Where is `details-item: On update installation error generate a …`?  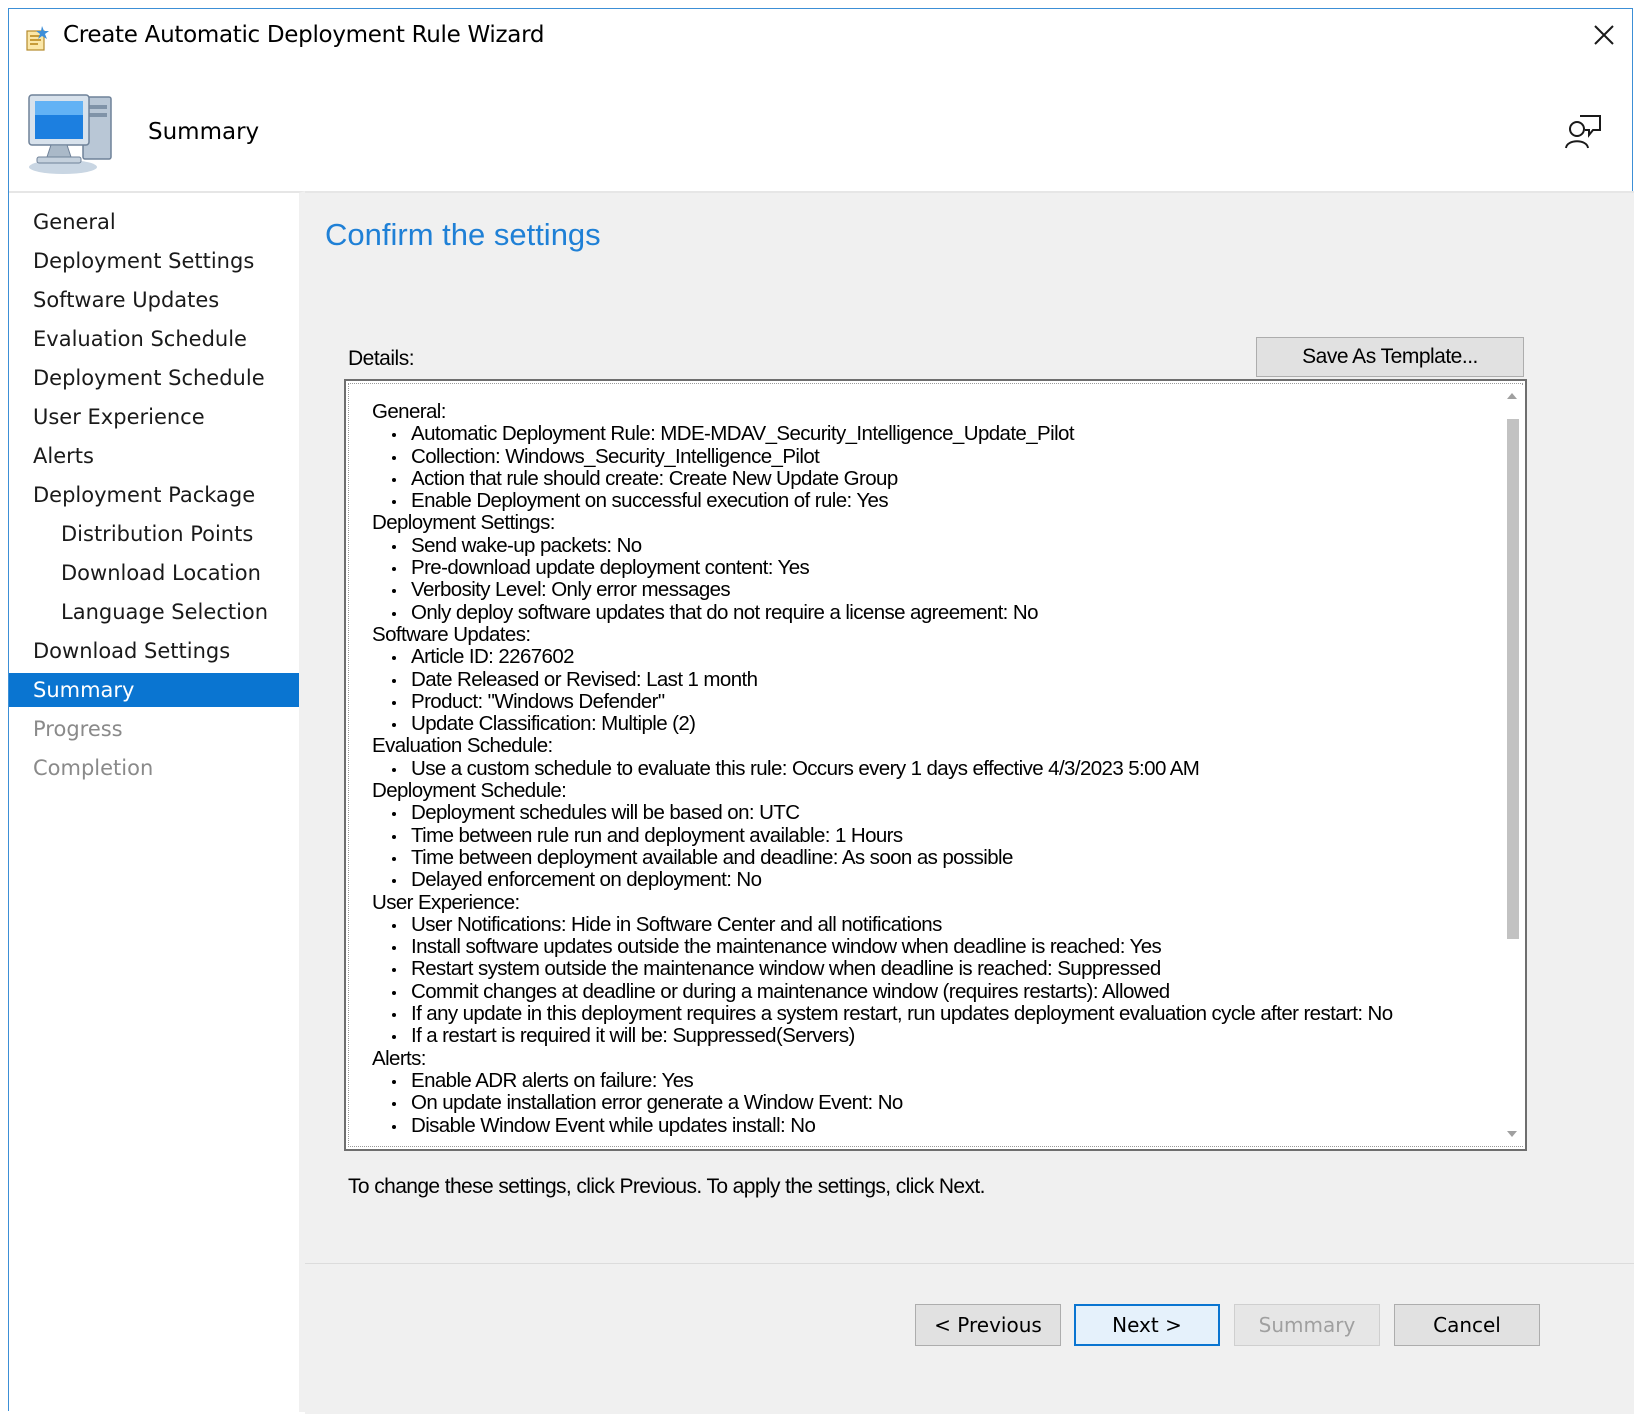 details-item: On update installation error generate a … is located at coordinates (932, 1103).